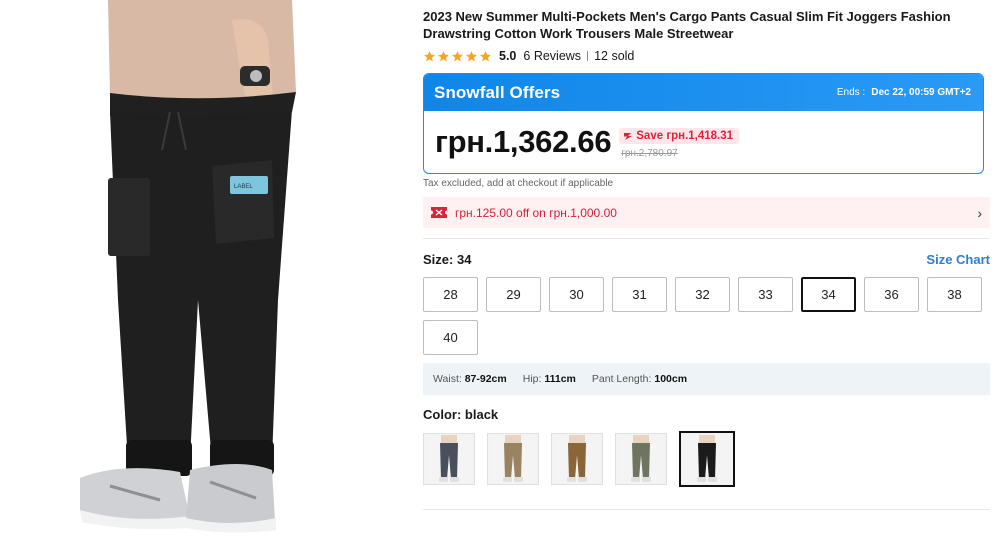 The image size is (1000, 553). I want to click on size-option-38: 38, so click(954, 294).